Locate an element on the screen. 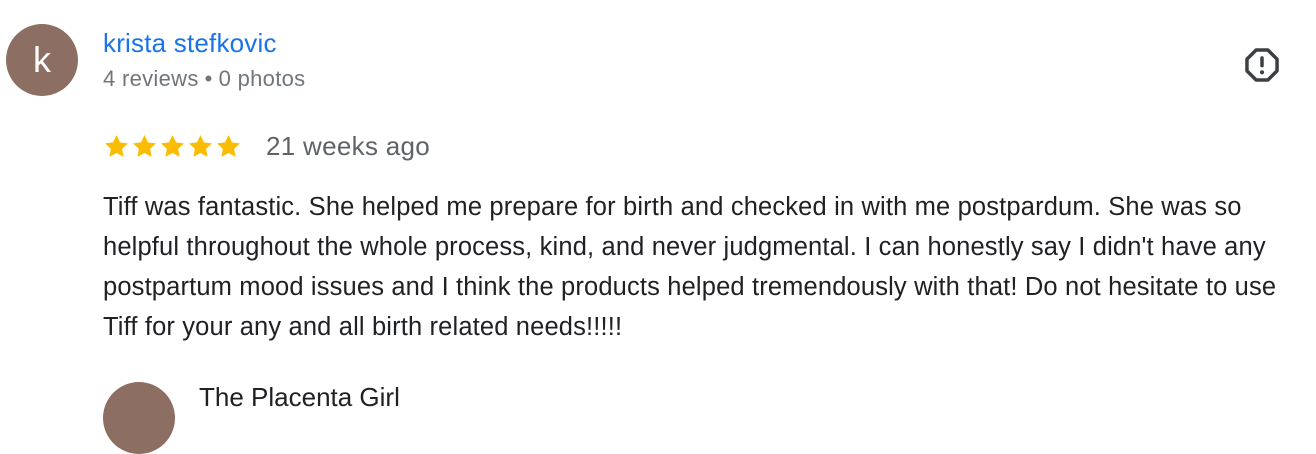 This screenshot has height=454, width=1316. report-flag-icon is located at coordinates (1262, 65).